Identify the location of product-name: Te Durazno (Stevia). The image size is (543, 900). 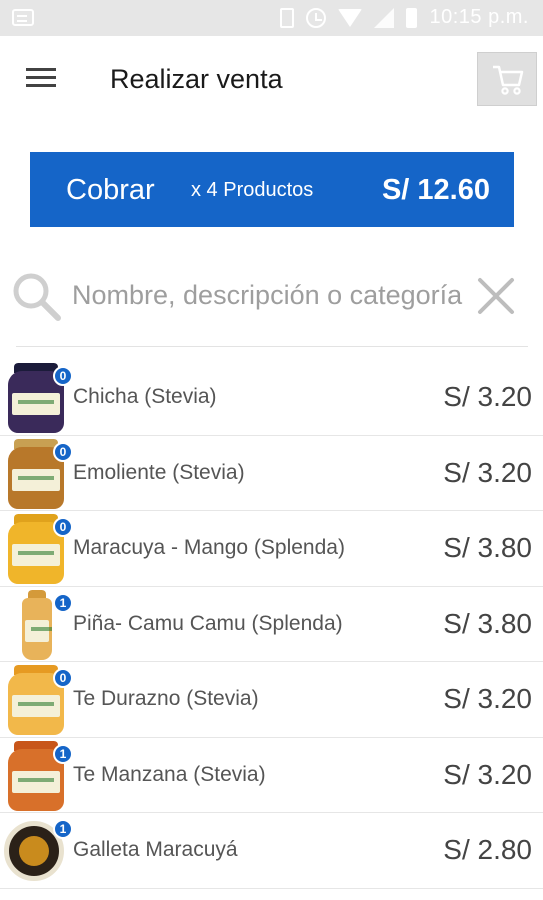
(166, 698).